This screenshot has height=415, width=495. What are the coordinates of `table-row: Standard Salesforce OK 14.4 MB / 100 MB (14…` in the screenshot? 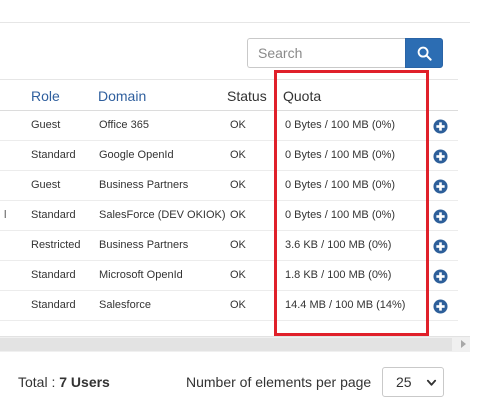 It's located at (229, 306).